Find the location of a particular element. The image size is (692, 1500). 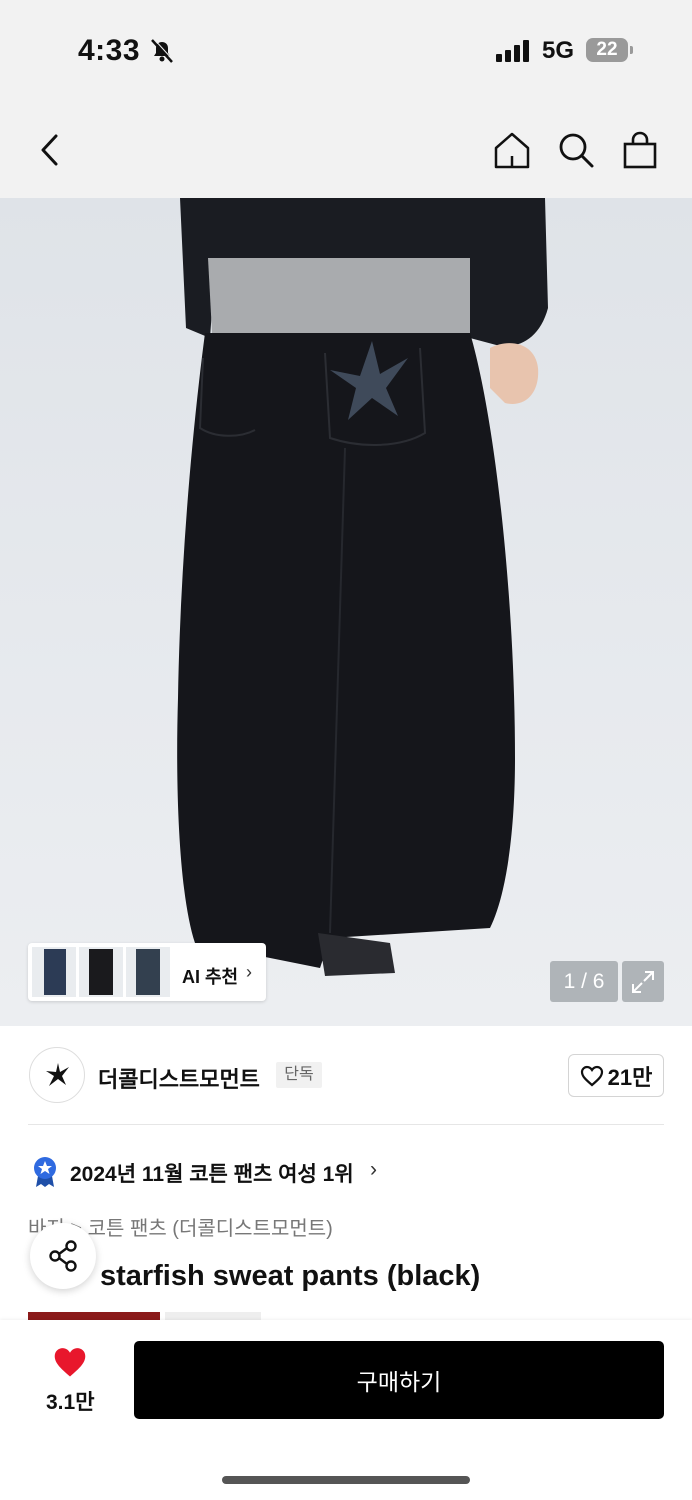

starfish-logo-icon is located at coordinates (57, 1074).